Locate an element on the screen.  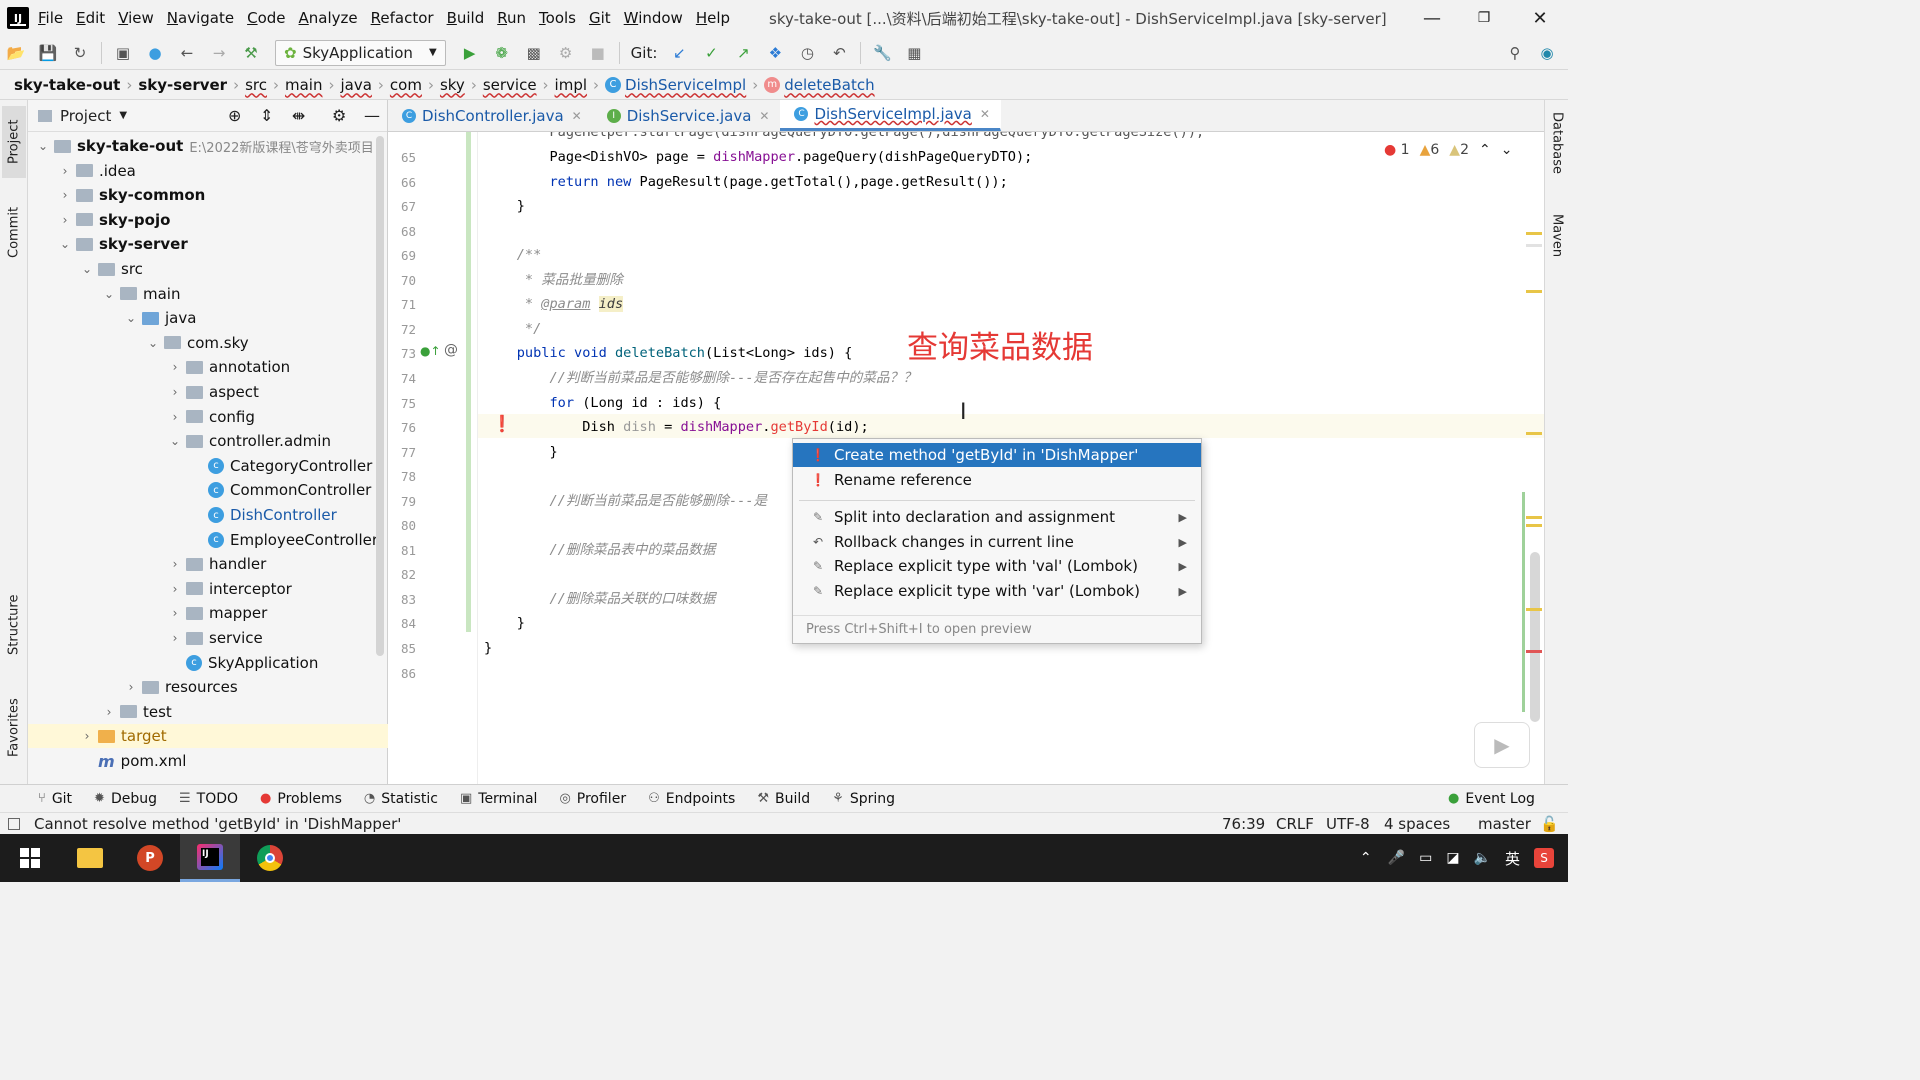
coverage-icon: ▩ is located at coordinates (534, 53).